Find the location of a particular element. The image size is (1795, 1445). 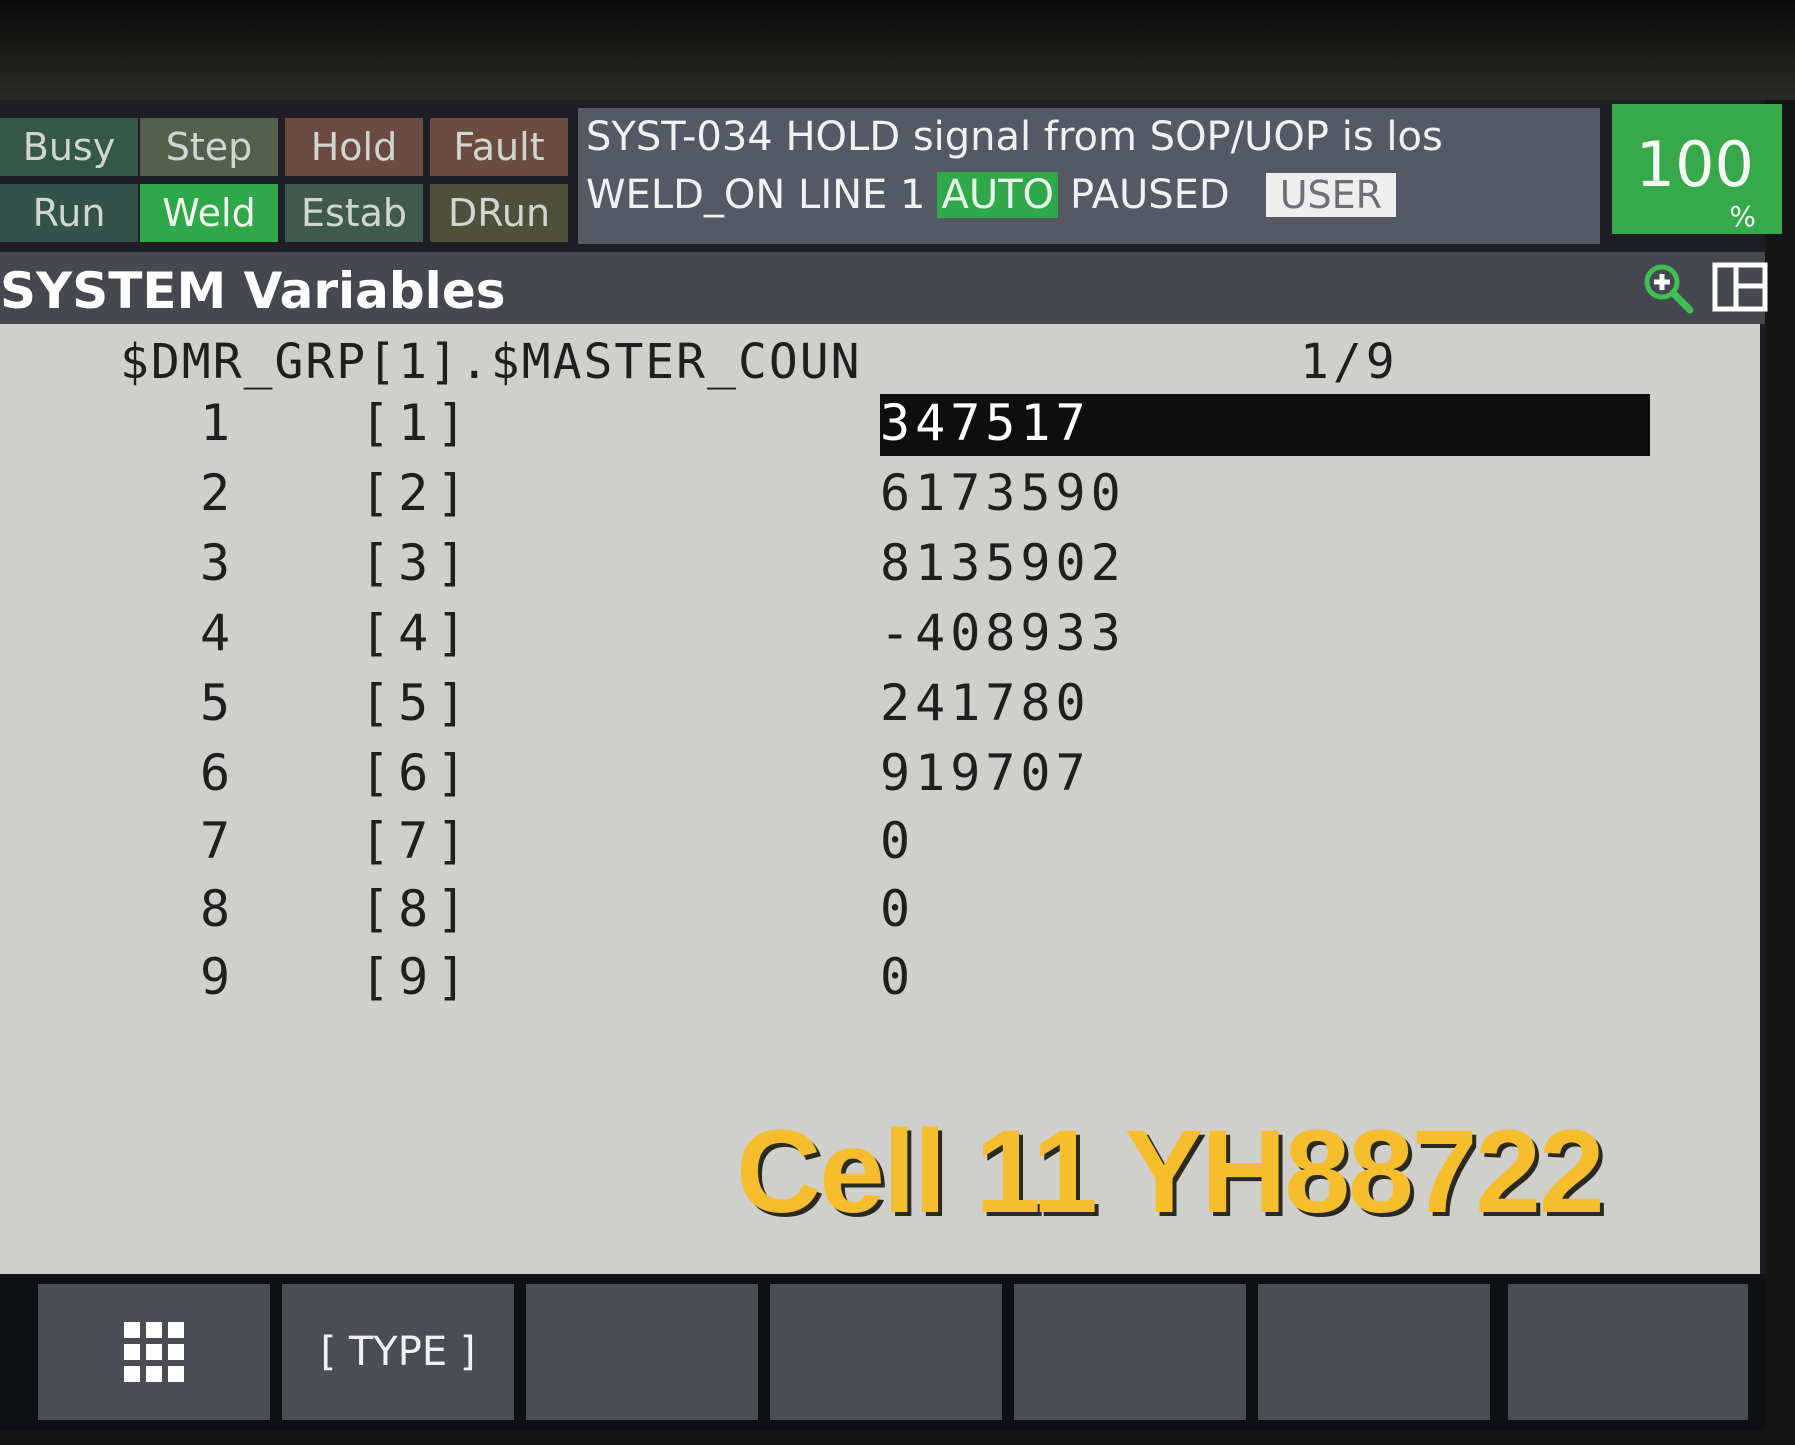

status-run: Run is located at coordinates (69, 213).